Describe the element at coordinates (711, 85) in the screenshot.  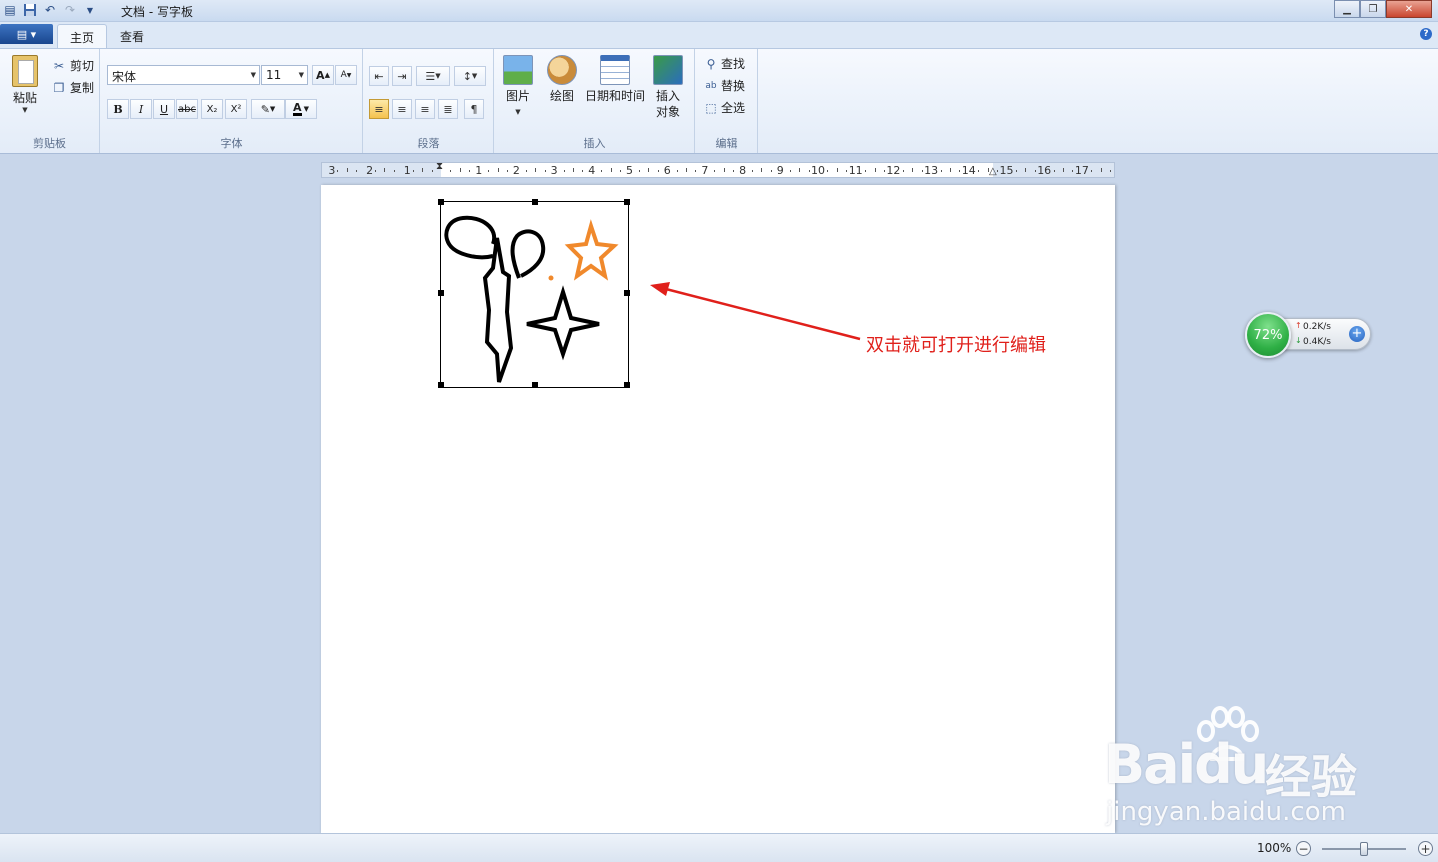
I see `replace-icon: ab` at that location.